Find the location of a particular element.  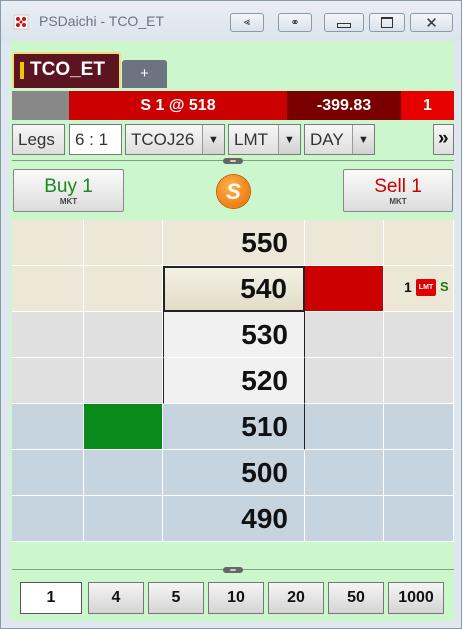

maximize-button is located at coordinates (387, 22).